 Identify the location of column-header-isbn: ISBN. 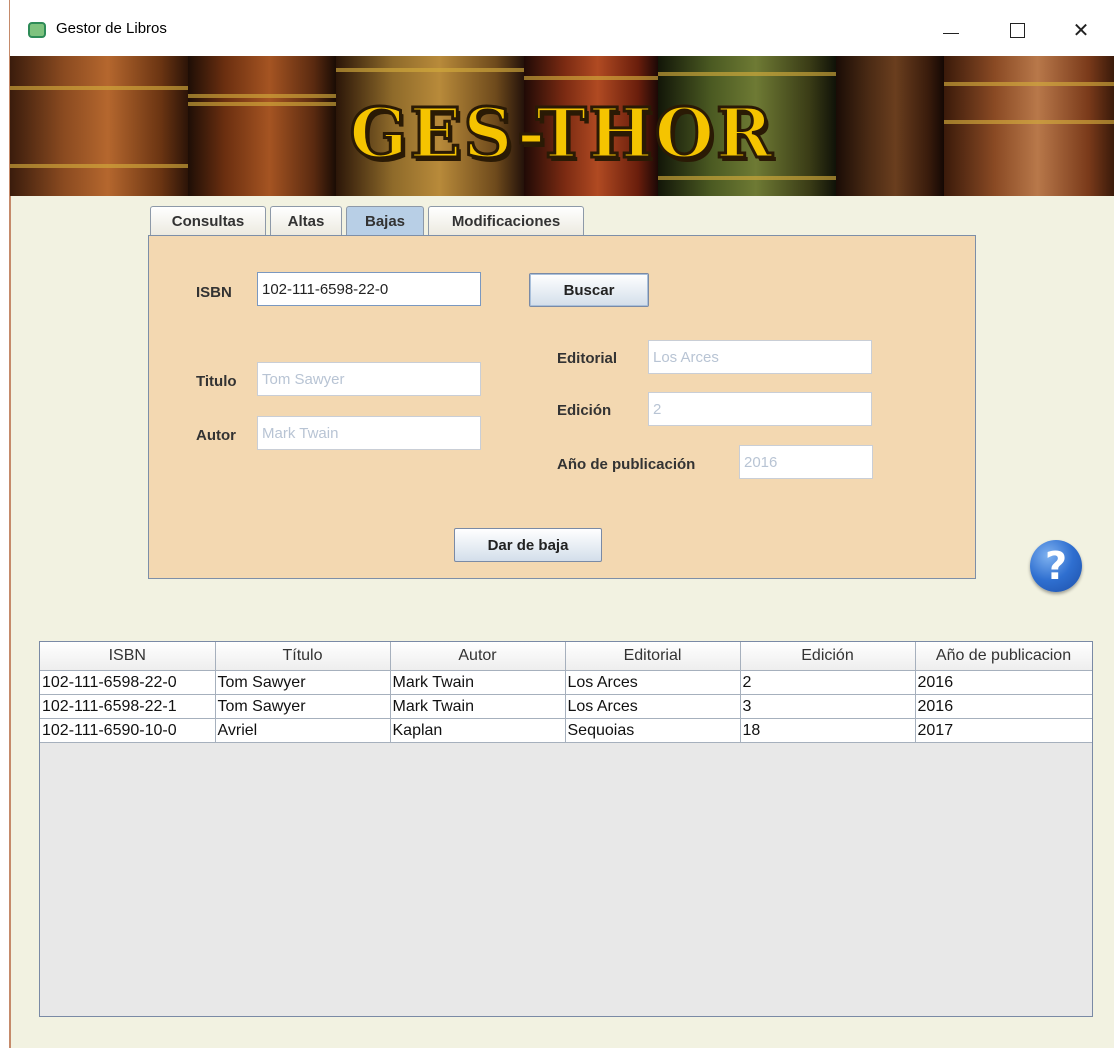
(128, 656).